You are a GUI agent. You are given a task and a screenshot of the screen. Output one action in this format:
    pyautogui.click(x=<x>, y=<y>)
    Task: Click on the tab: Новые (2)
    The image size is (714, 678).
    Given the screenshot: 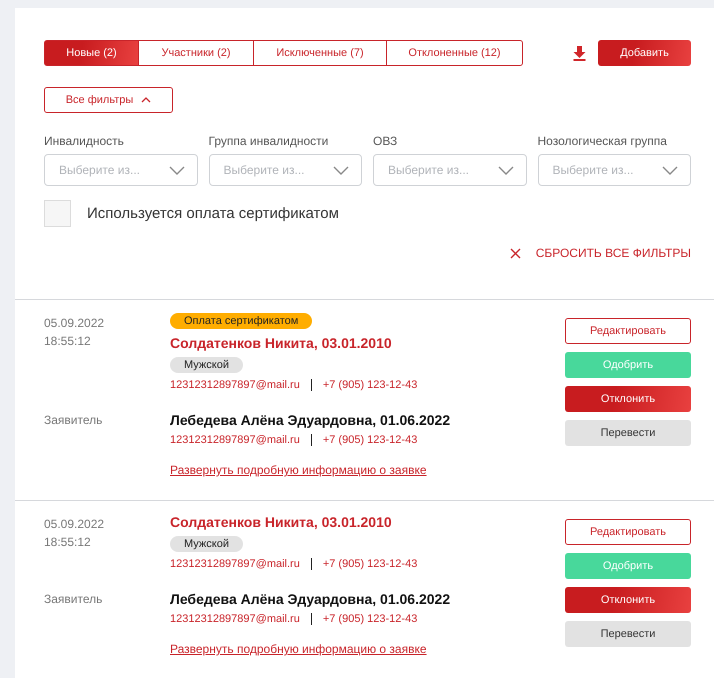 What is the action you would take?
    pyautogui.click(x=91, y=53)
    